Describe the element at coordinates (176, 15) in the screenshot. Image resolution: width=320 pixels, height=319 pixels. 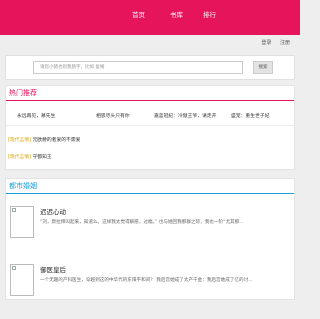
I see `nav-library-link: 书库` at that location.